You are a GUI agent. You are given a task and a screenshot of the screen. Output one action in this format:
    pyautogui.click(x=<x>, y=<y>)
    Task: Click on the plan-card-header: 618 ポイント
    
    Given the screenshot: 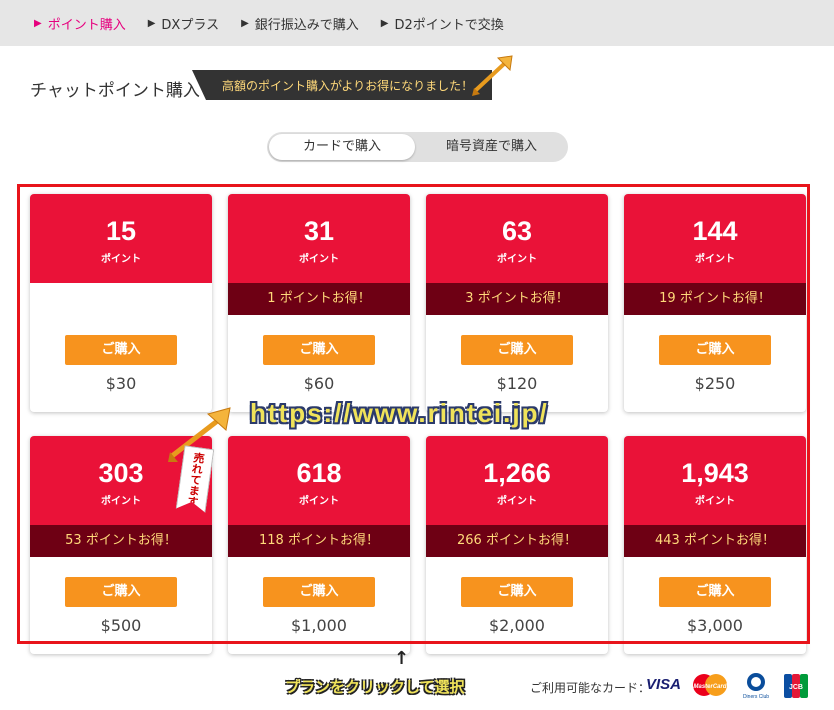 What is the action you would take?
    pyautogui.click(x=319, y=480)
    